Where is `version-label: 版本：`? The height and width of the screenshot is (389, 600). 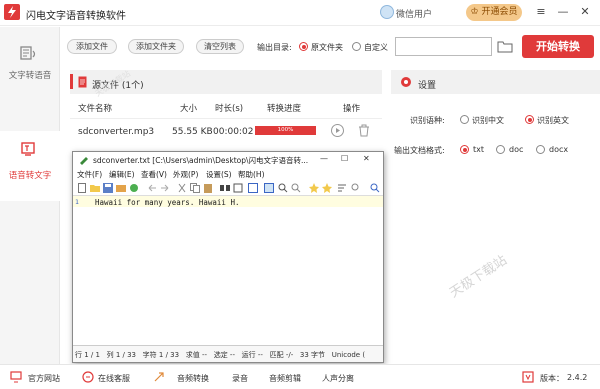
version-label: 版本： is located at coordinates (552, 378).